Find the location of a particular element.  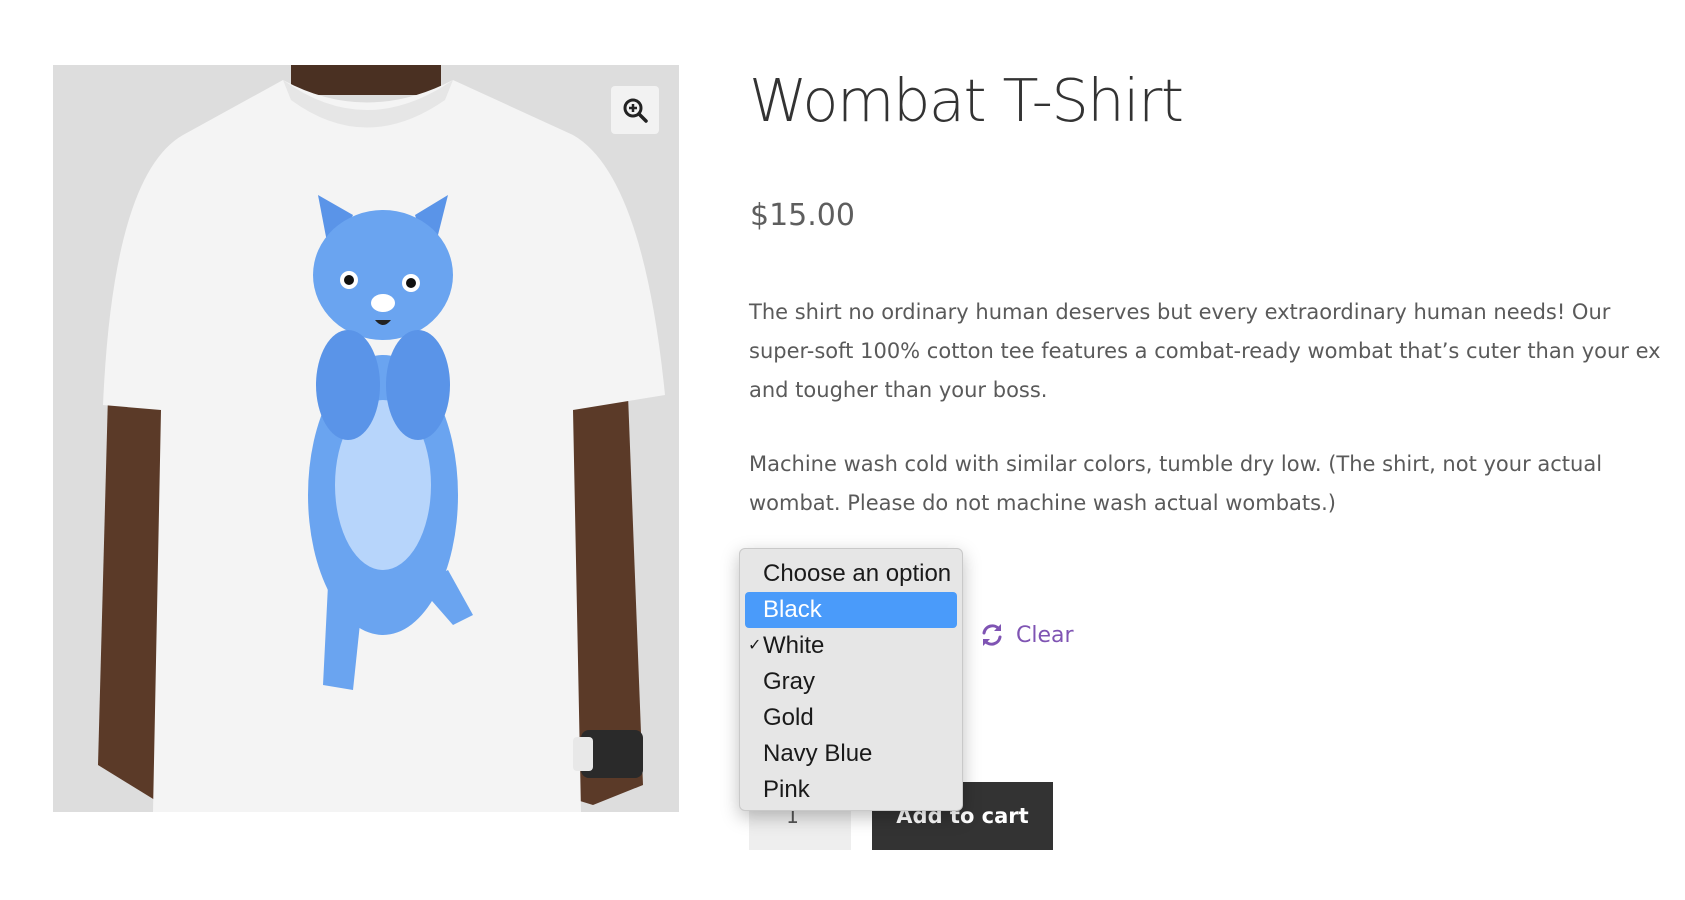

zoom-button is located at coordinates (635, 110).